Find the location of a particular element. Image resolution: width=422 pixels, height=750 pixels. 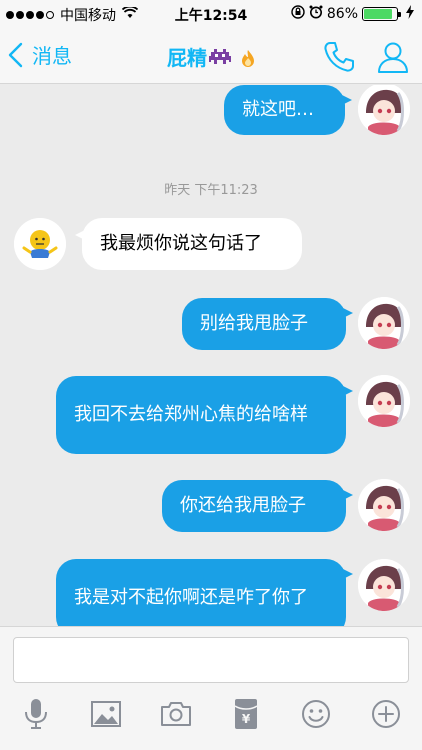

shrug-emoji-icon is located at coordinates (40, 244).